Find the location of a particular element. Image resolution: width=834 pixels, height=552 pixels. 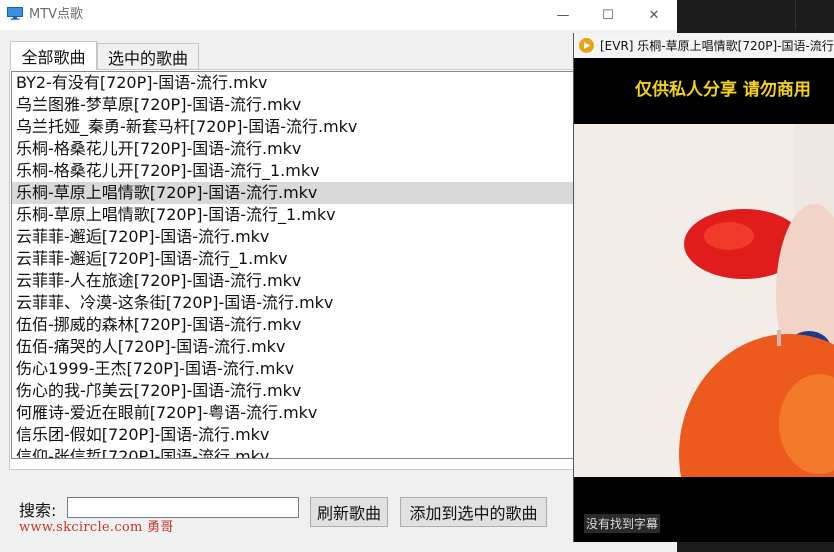

song-list-item: 乌兰托娅_秦勇-新套马杆[720P]-国语-流行.mkv is located at coordinates (293, 127).